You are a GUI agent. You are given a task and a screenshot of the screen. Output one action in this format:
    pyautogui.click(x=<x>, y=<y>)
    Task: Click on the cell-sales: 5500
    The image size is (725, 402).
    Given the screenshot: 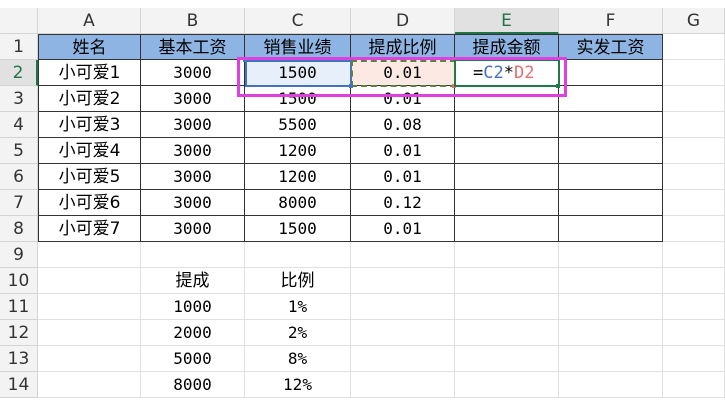 What is the action you would take?
    pyautogui.click(x=298, y=125)
    